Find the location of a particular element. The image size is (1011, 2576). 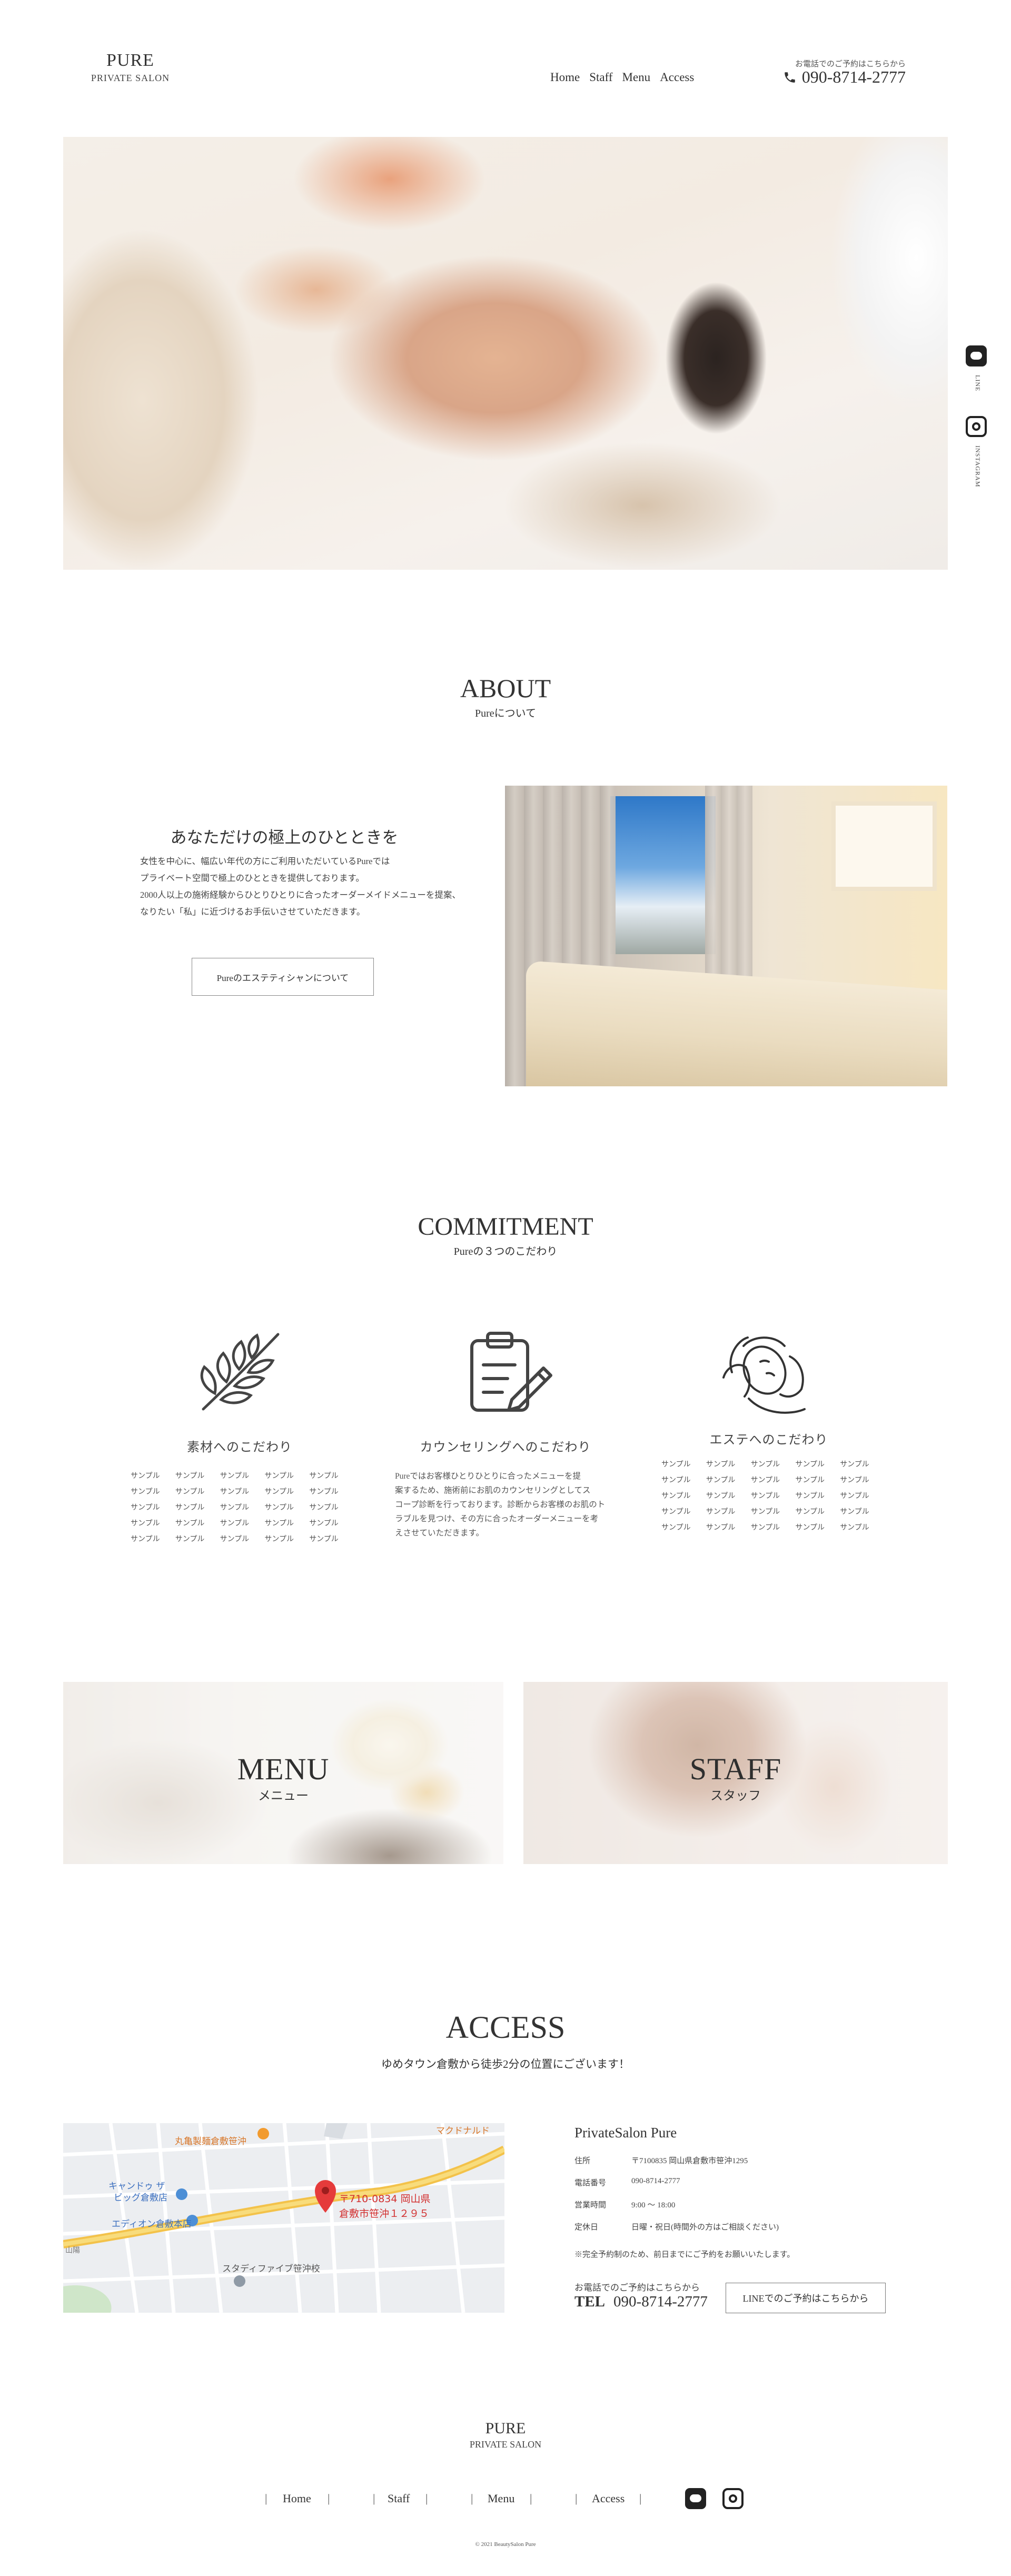

counseling-line: Pureではお客様ひとりひとりに合ったメニューを提 is located at coordinates (488, 1476).